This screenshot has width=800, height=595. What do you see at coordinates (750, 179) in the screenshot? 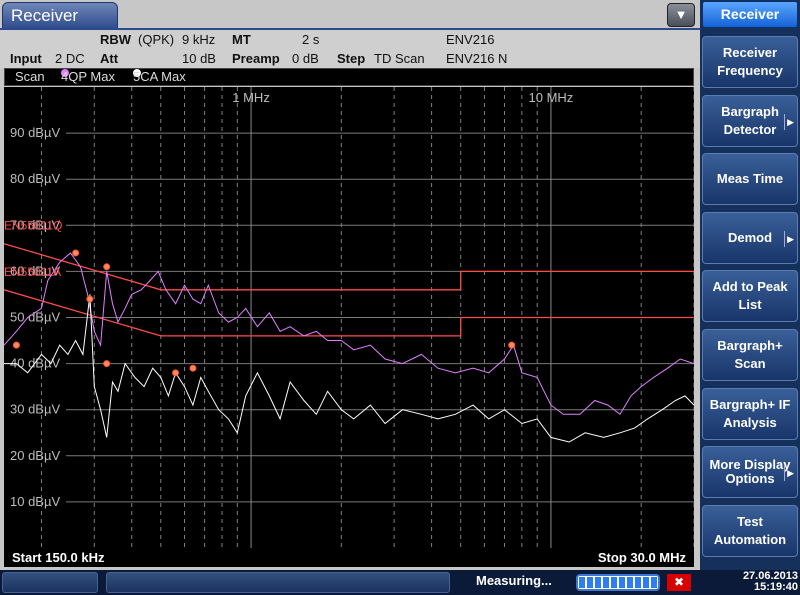
I see `softkey-meas-time: Meas Time` at bounding box center [750, 179].